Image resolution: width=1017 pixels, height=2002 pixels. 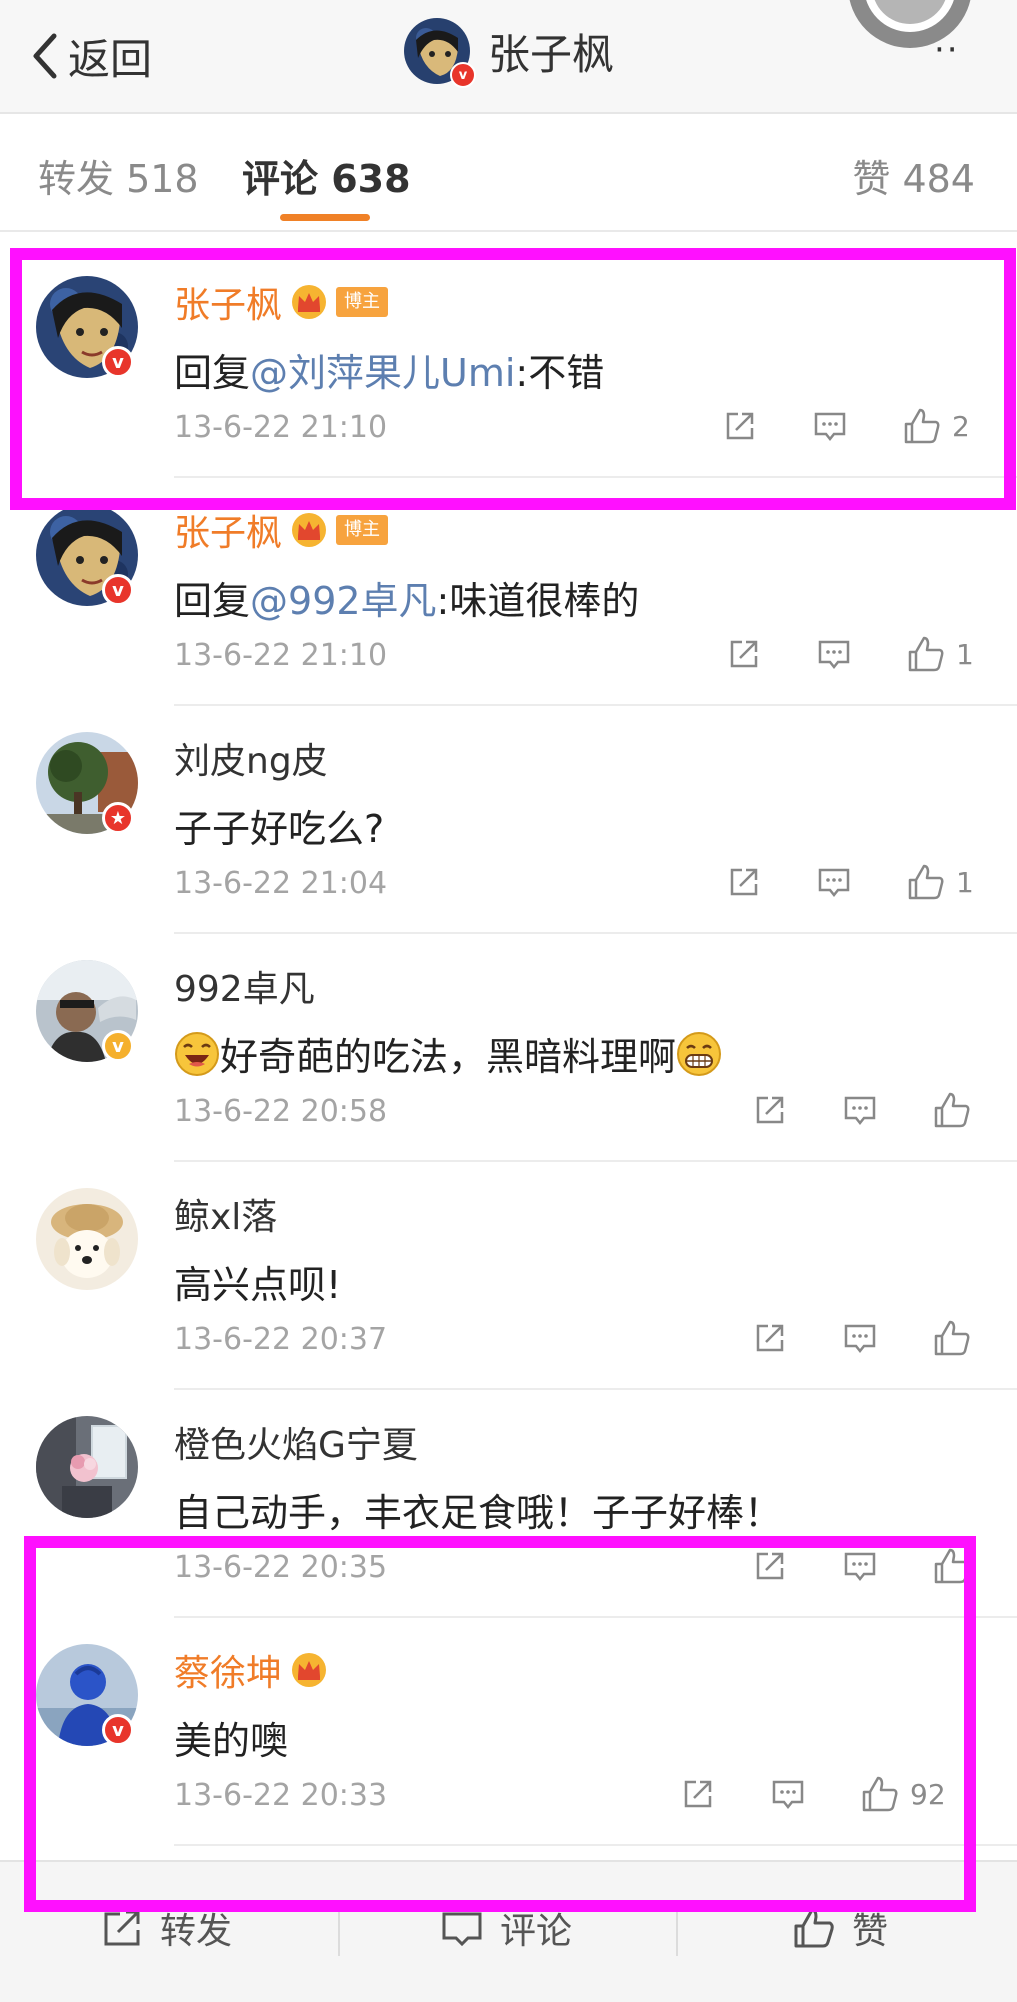 I want to click on like-count: 92, so click(x=928, y=1794).